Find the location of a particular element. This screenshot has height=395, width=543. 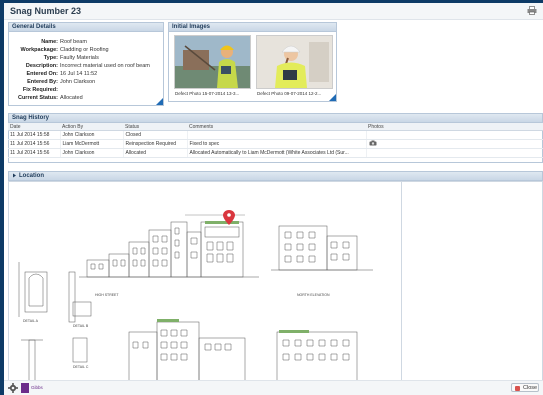

snag-history-heading: Snag History is located at coordinates (275, 118).